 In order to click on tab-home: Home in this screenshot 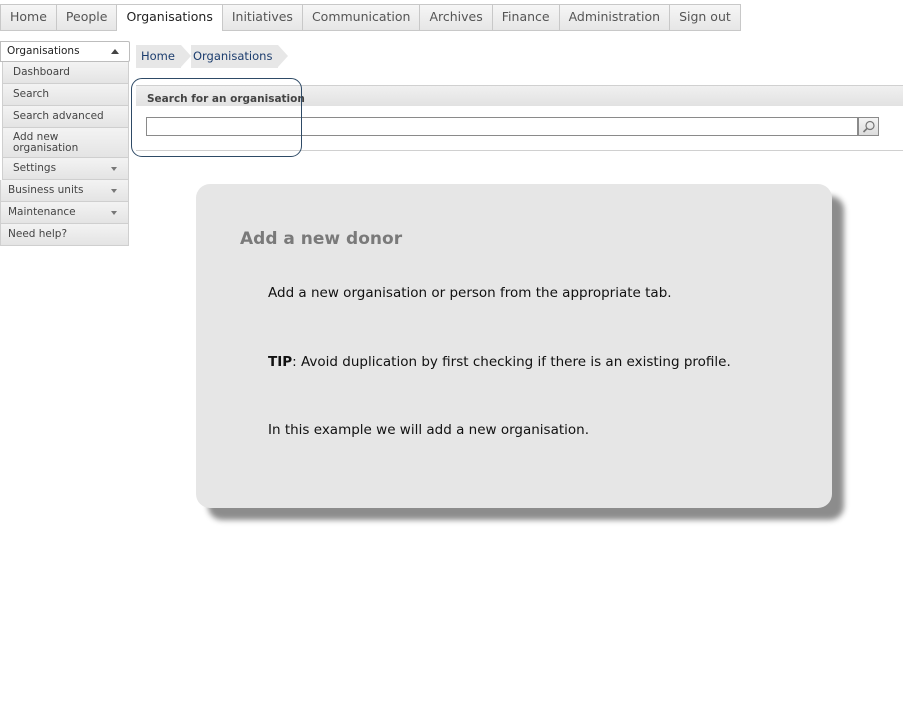, I will do `click(28, 17)`.